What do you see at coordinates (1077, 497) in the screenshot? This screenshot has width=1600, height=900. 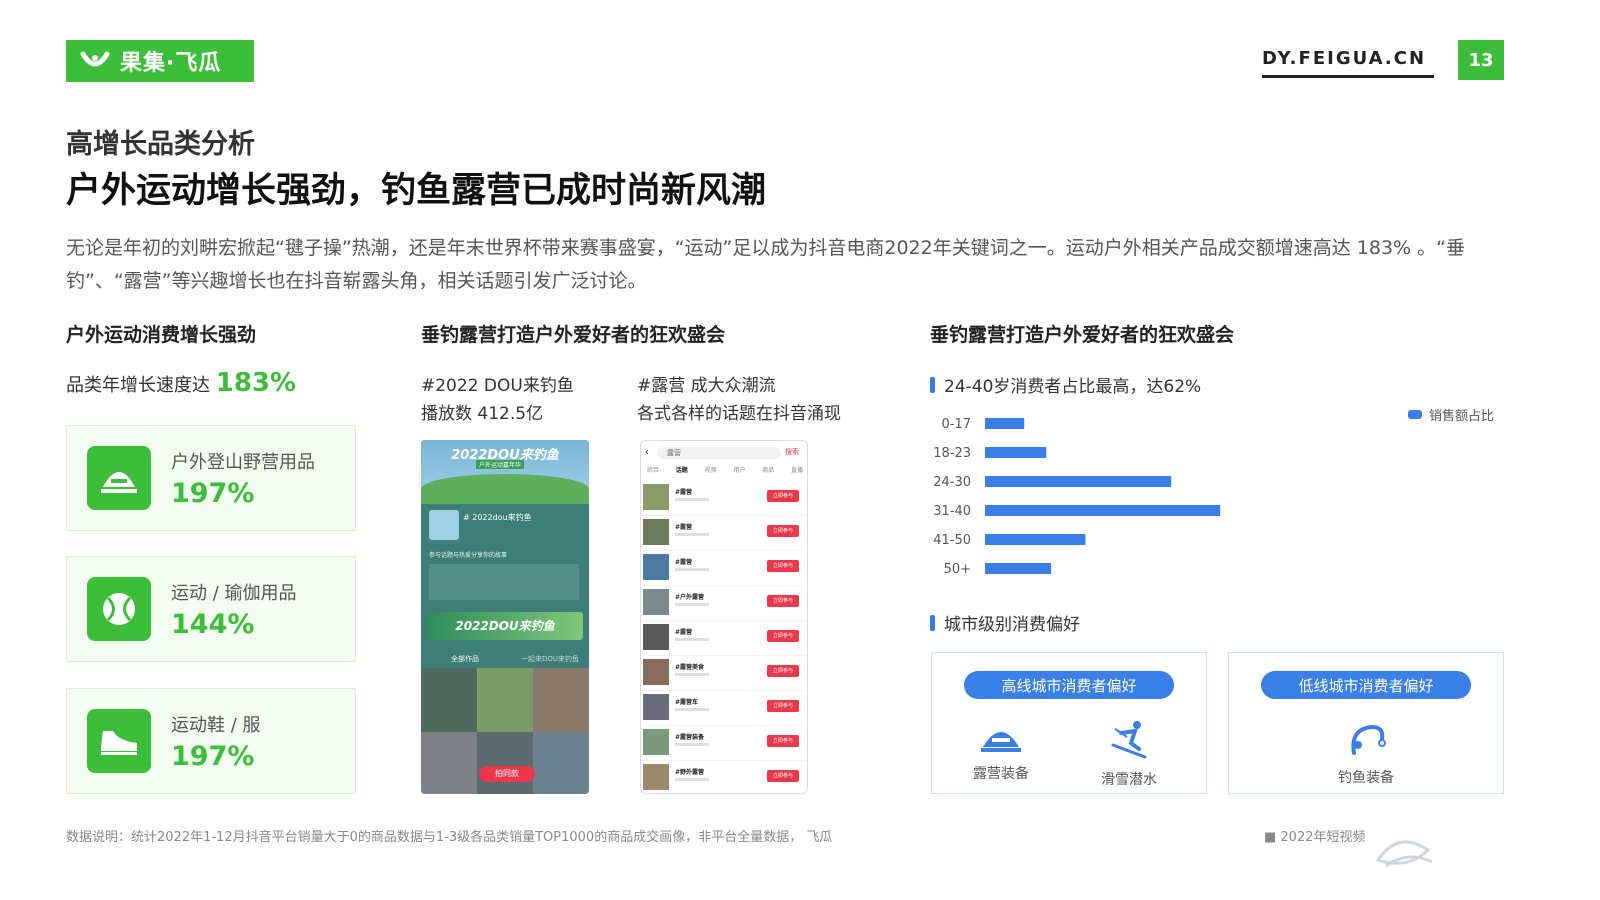 I see `age-distribution-chart: 0-17 18-23 24-30 31-40 41-50 50+` at bounding box center [1077, 497].